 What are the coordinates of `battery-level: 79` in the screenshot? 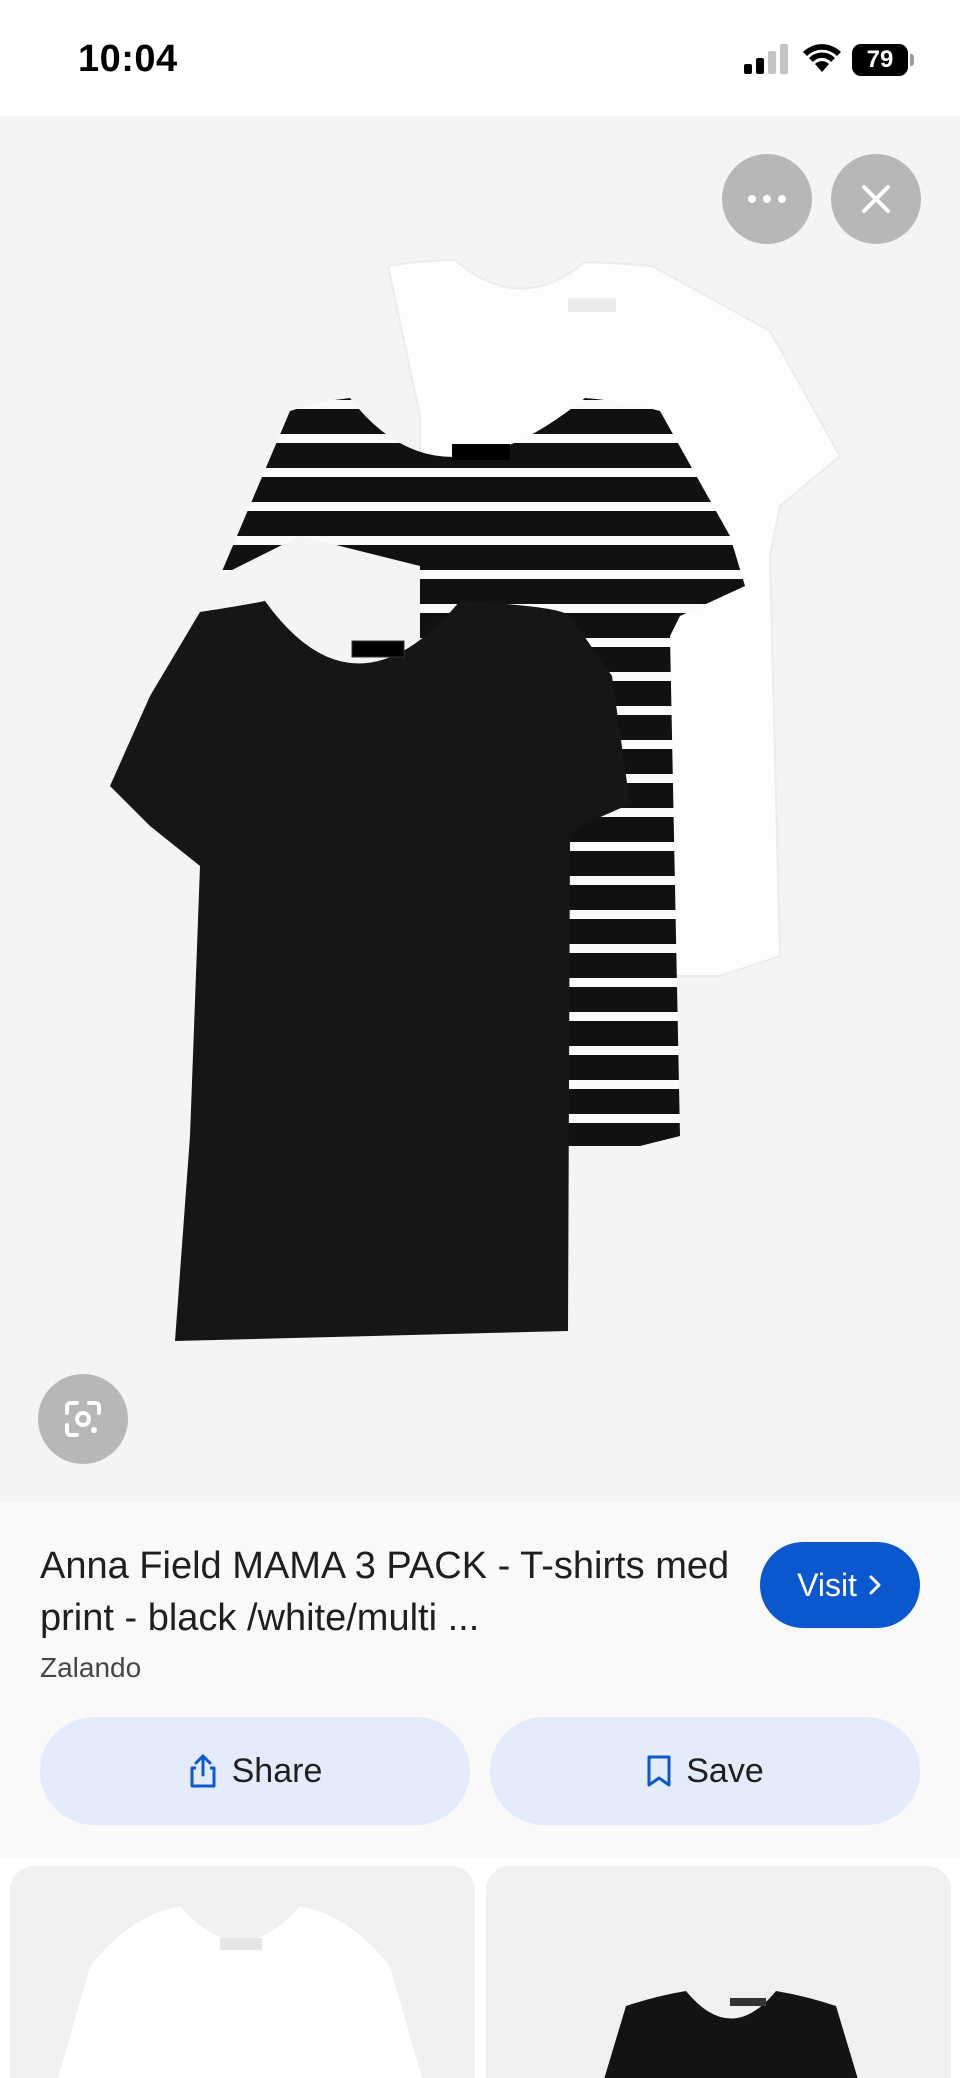 It's located at (880, 60).